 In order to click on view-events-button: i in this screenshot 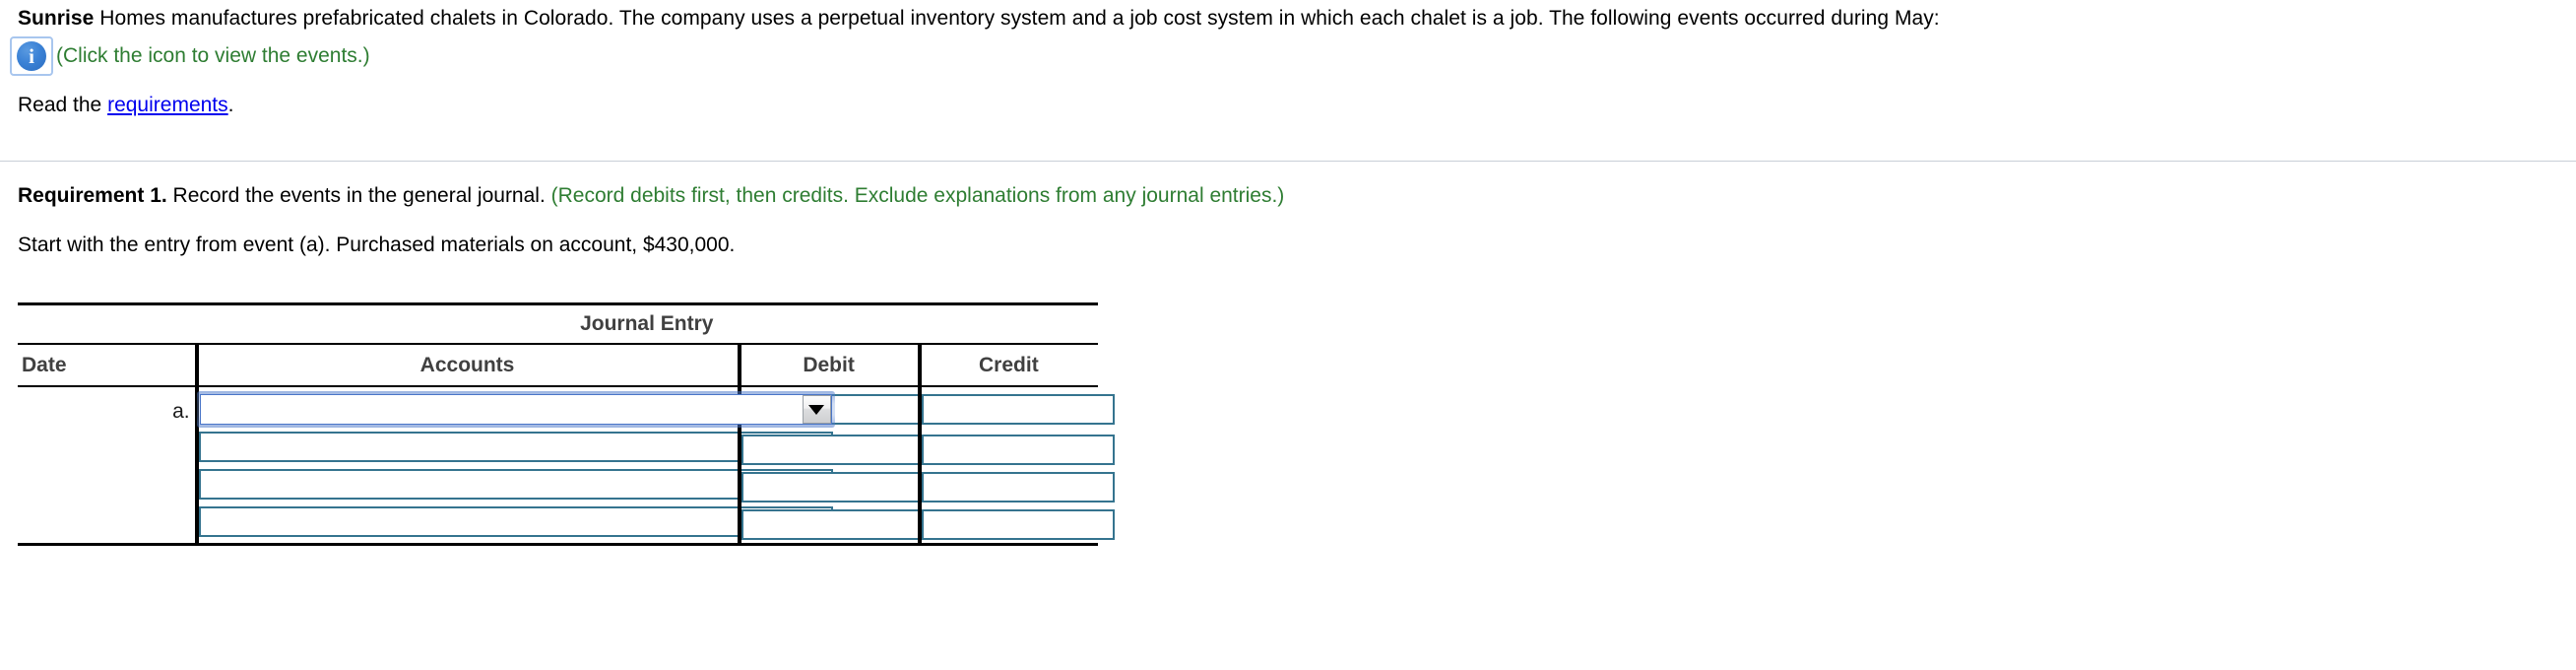, I will do `click(31, 56)`.